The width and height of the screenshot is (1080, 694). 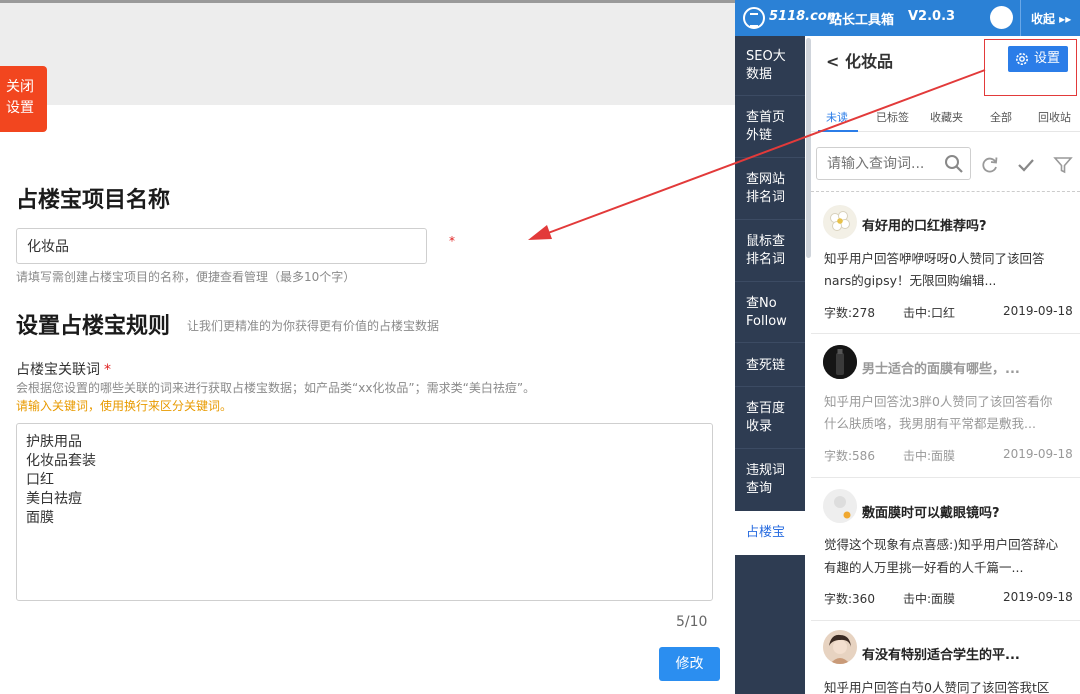 I want to click on card-word-count: 字数:360, so click(x=849, y=599).